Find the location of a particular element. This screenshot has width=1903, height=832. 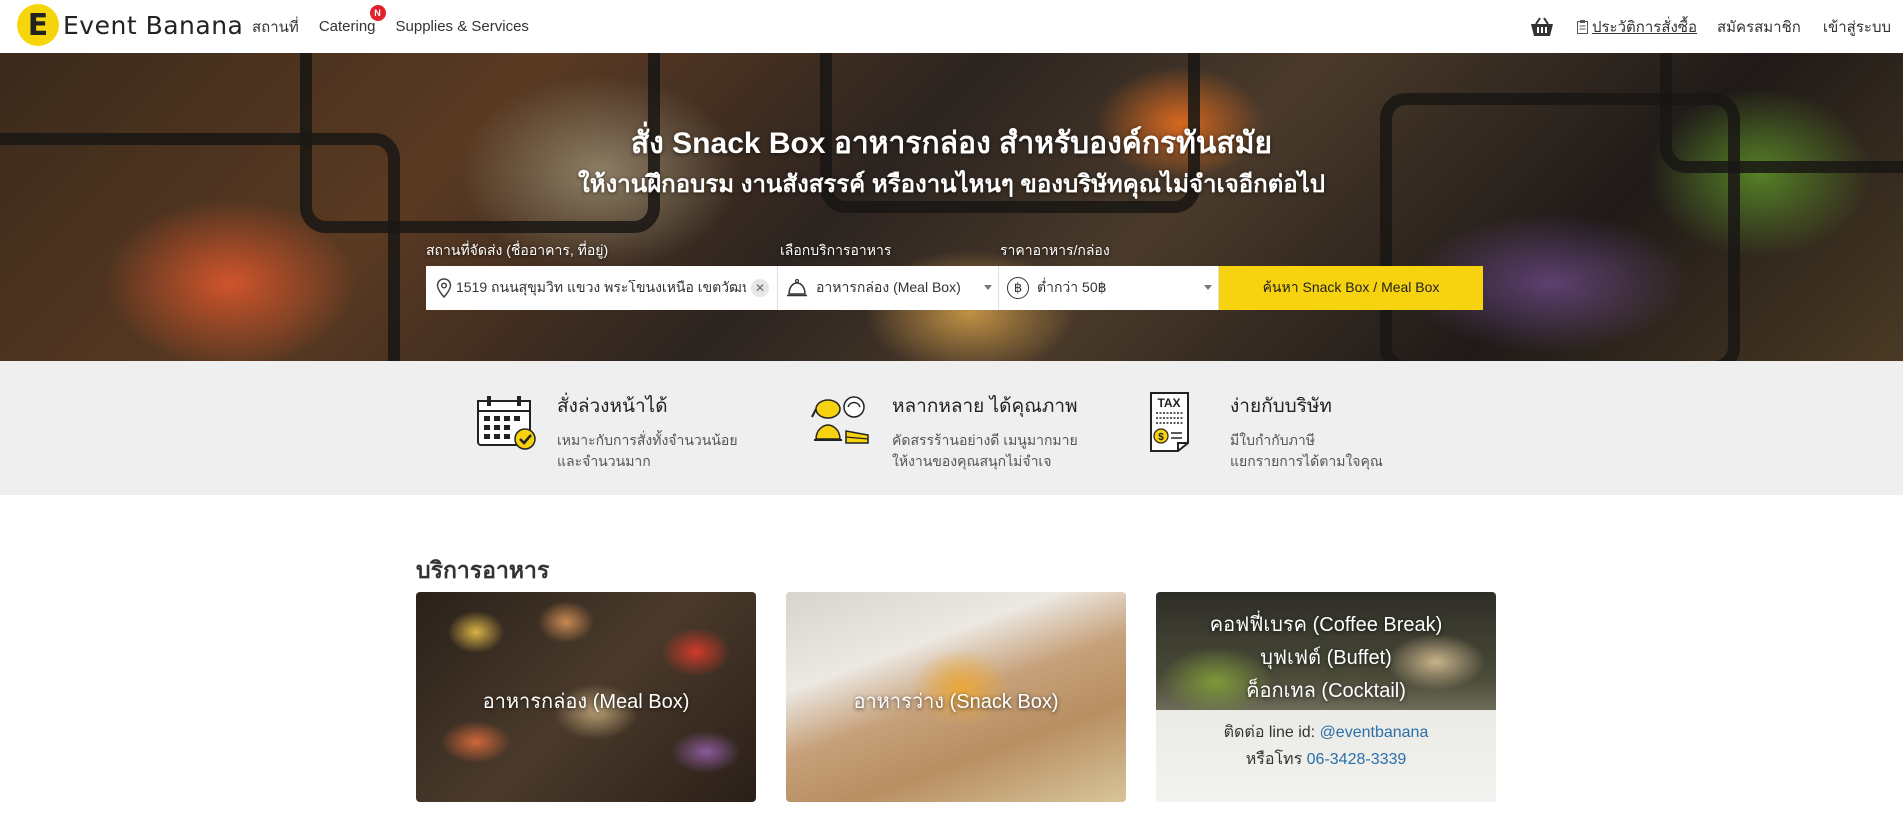

location-input is located at coordinates (601, 288).